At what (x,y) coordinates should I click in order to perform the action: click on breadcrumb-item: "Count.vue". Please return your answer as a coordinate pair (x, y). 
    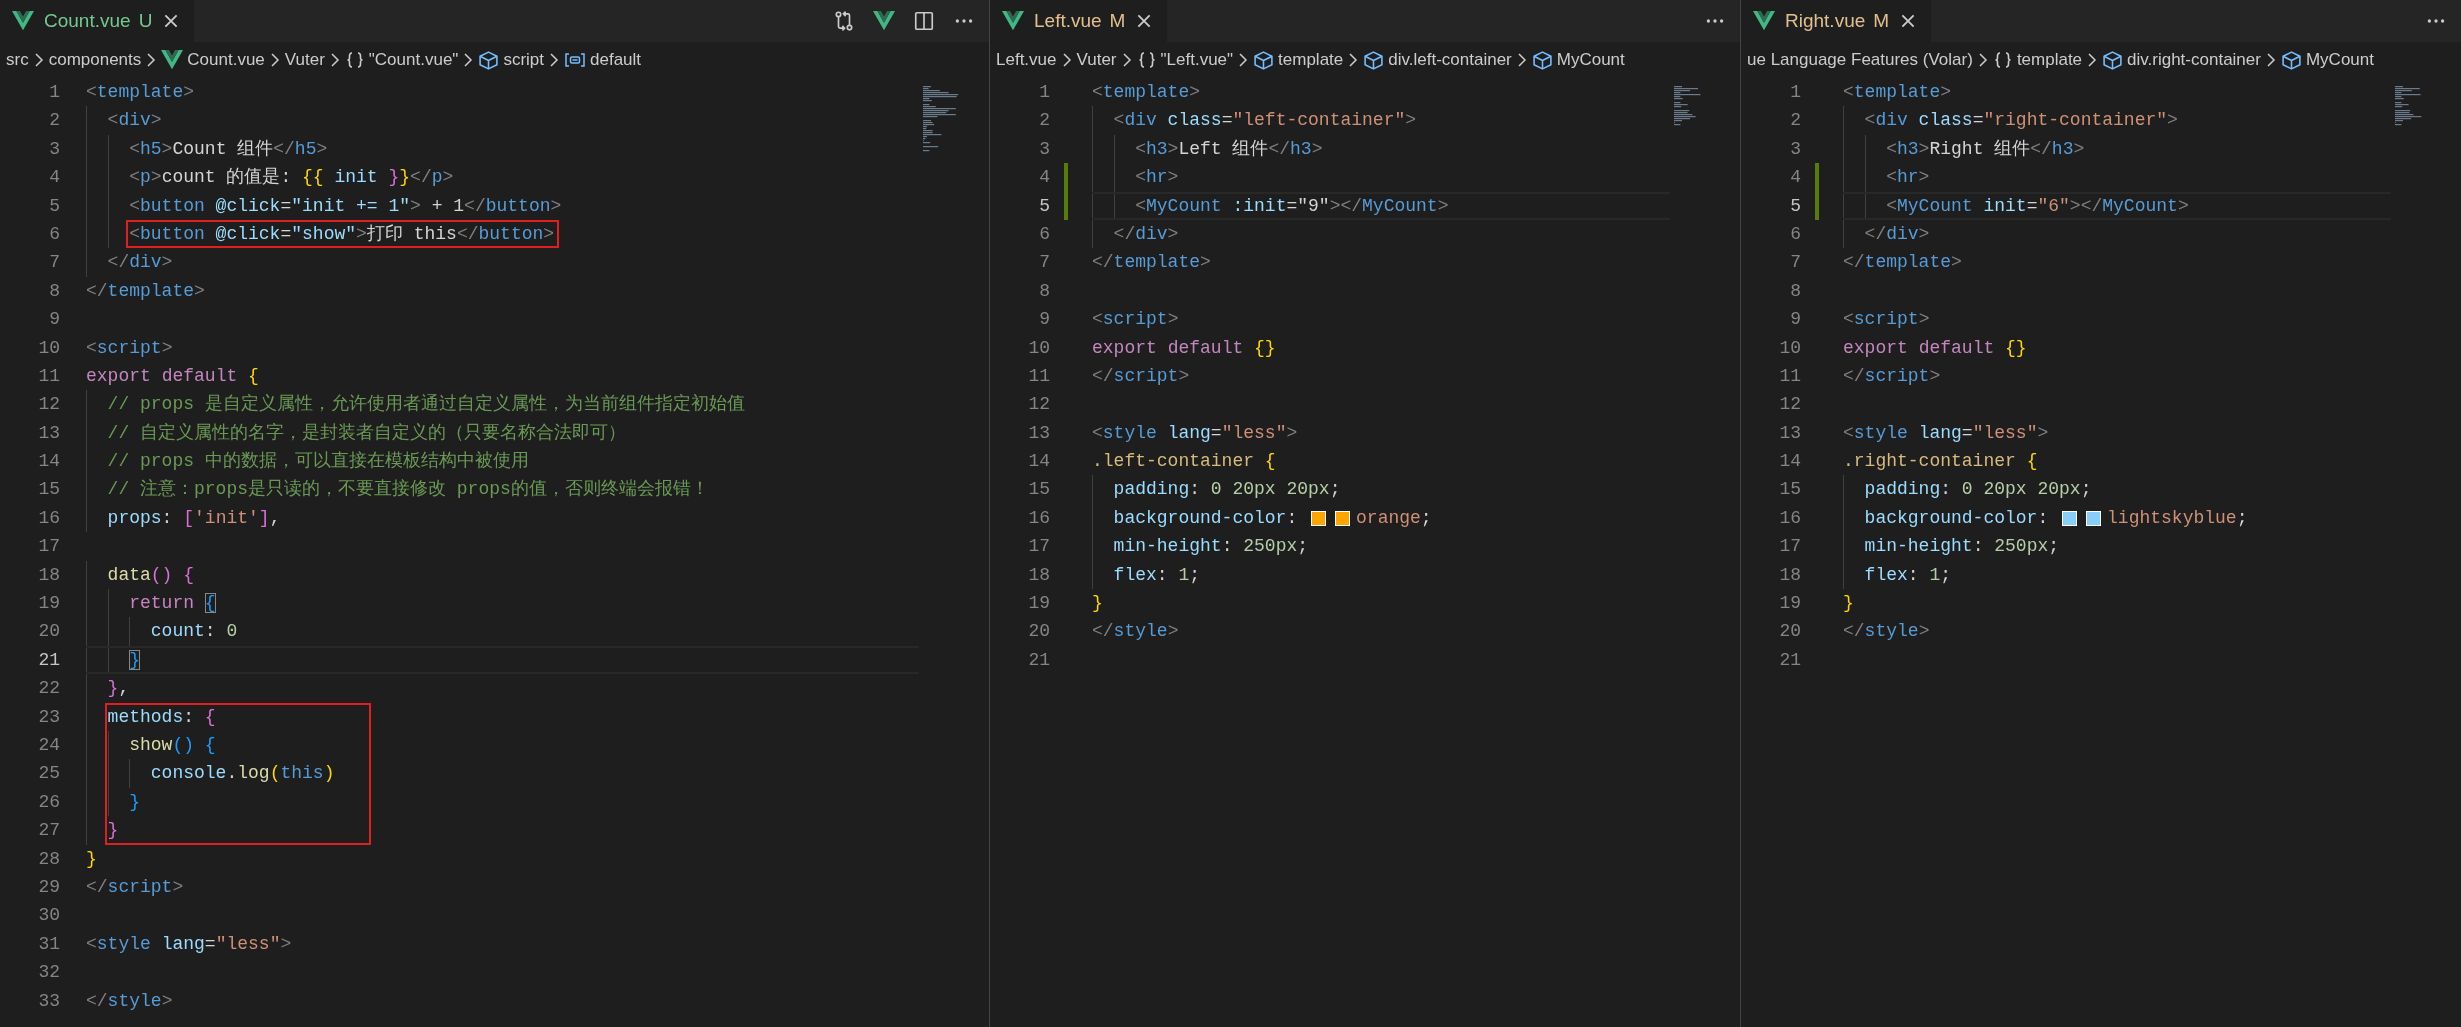
    Looking at the image, I should click on (401, 60).